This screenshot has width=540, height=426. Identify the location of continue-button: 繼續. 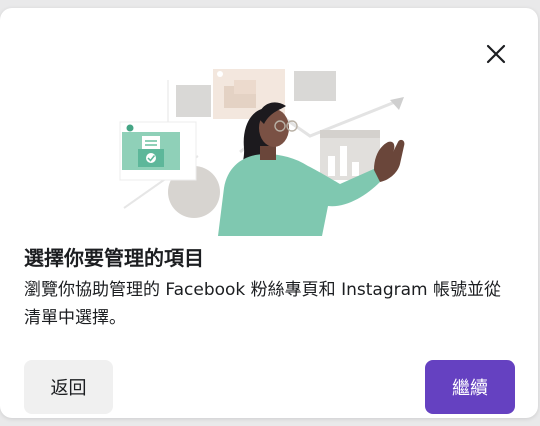
(470, 387).